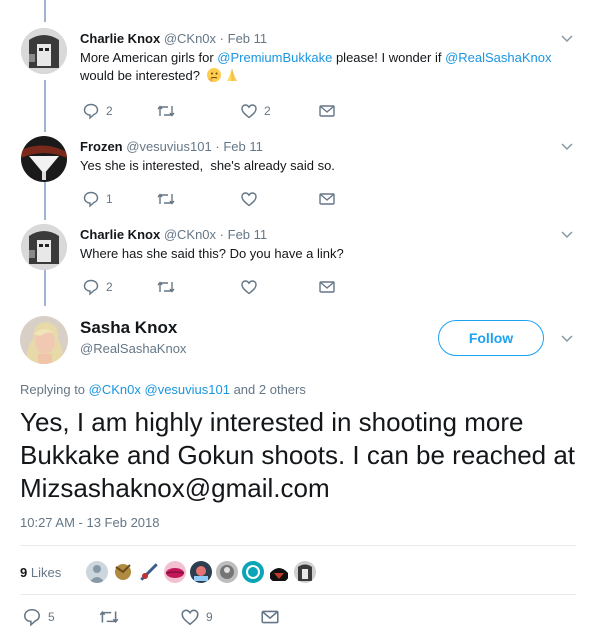 This screenshot has width=592, height=635. I want to click on text-segment: would be interested?, so click(140, 75).